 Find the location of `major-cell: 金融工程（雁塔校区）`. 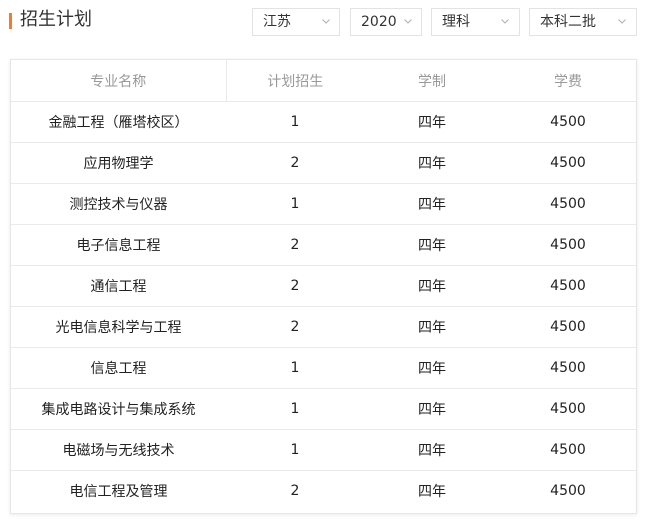

major-cell: 金融工程（雁塔校区） is located at coordinates (118, 122).